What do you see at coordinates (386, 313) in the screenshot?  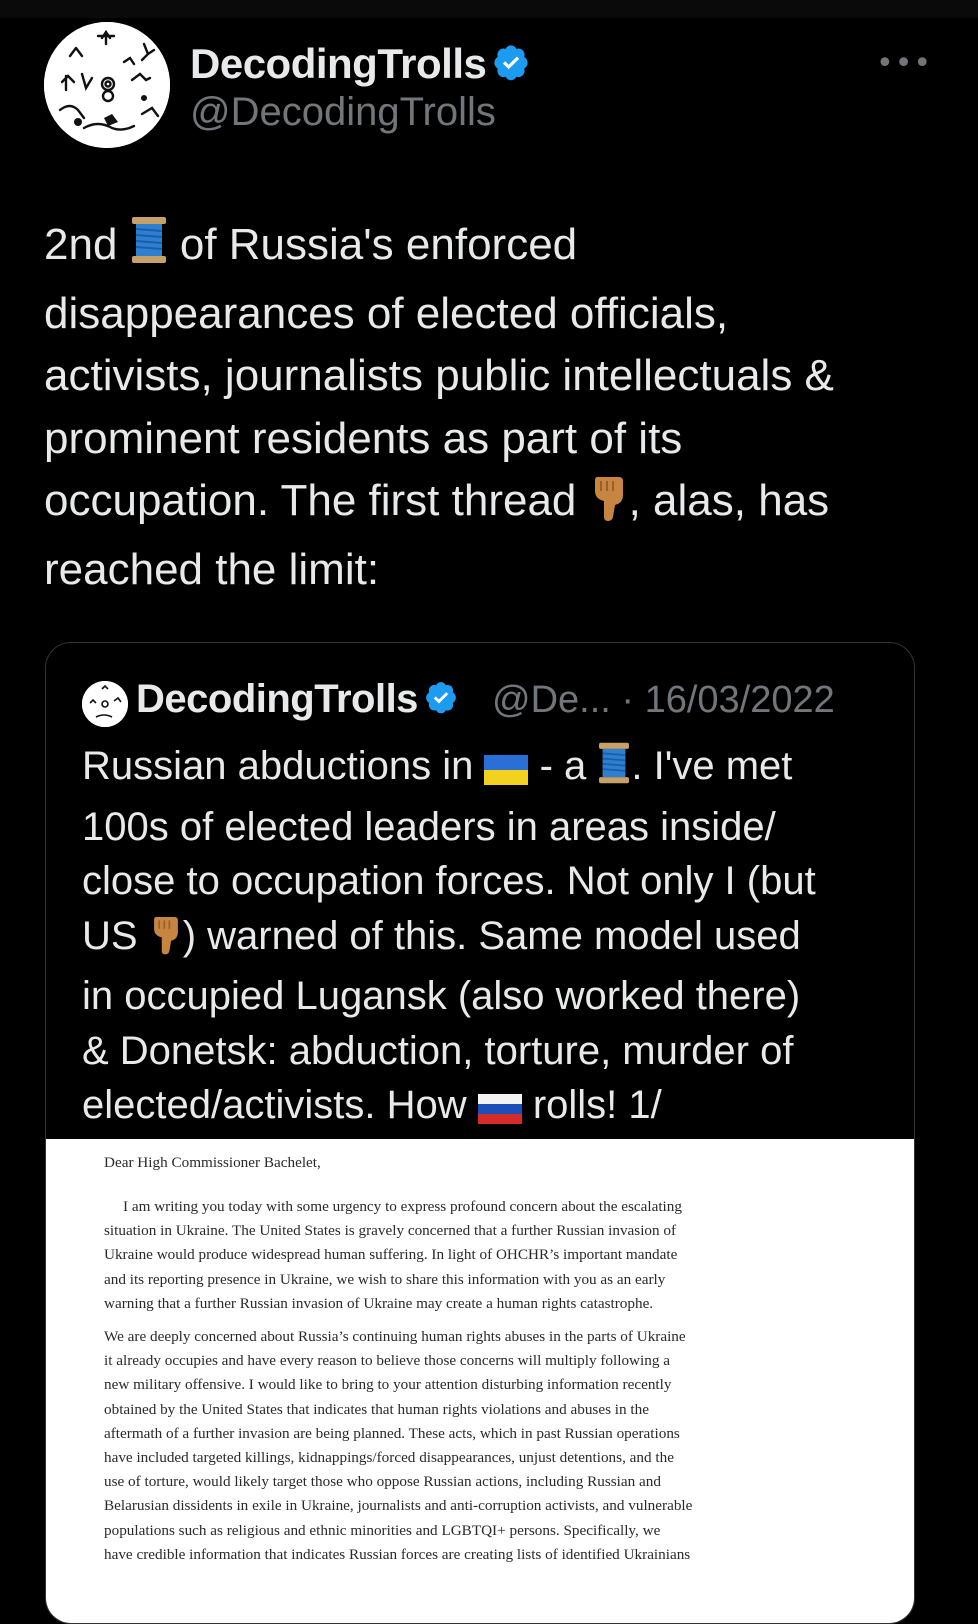 I see `tweet-line: disappearances of elected officials,` at bounding box center [386, 313].